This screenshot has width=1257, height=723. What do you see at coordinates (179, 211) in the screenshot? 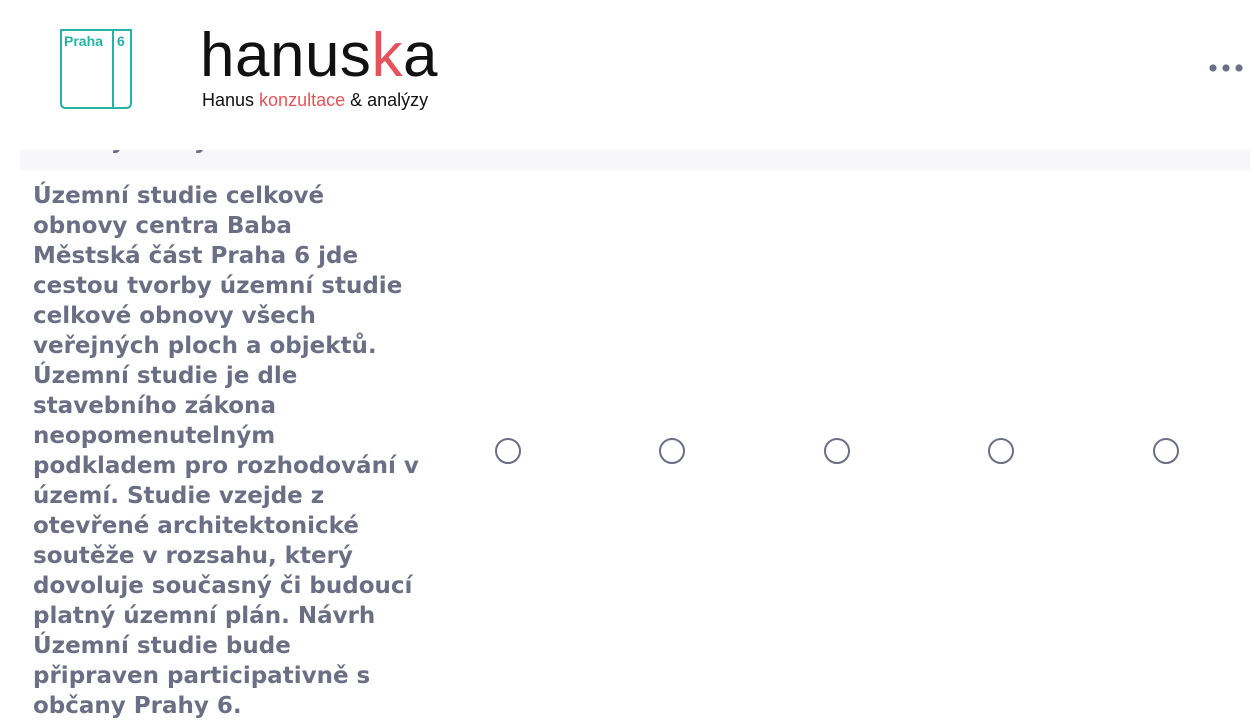
I see `statement-title: Územní studie celkové obnovy centra Baba` at bounding box center [179, 211].